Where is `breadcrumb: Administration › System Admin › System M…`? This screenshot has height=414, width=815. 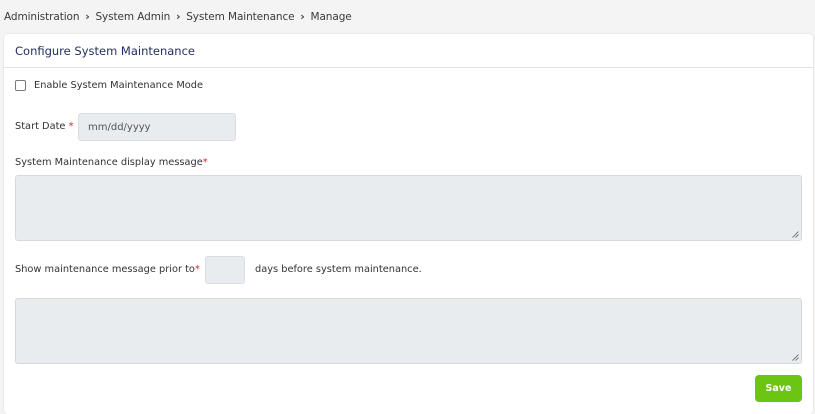 breadcrumb: Administration › System Admin › System M… is located at coordinates (178, 16).